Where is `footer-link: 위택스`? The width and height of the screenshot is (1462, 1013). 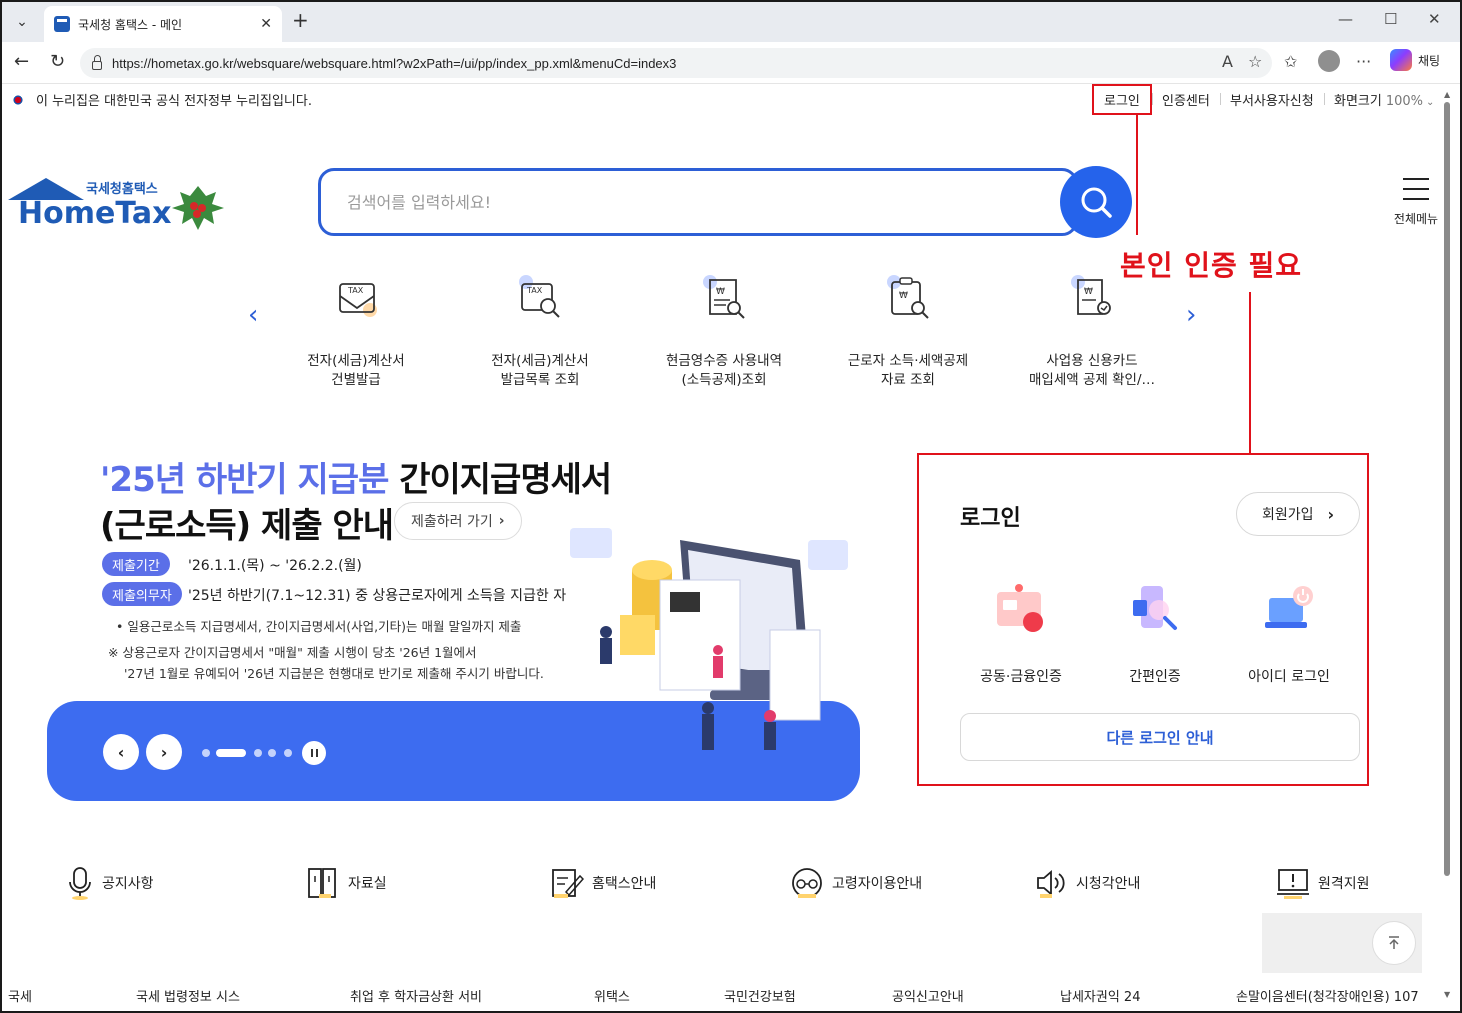
footer-link: 위택스 is located at coordinates (612, 995).